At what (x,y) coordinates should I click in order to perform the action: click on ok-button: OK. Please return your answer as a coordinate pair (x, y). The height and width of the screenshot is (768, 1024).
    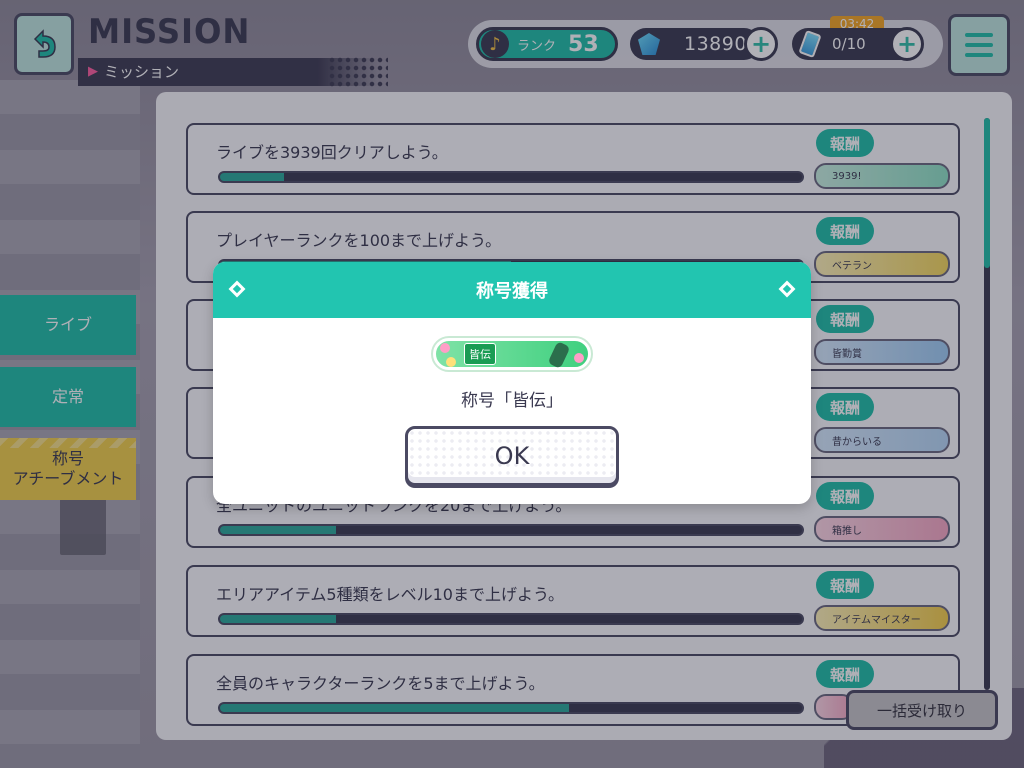
    Looking at the image, I should click on (512, 456).